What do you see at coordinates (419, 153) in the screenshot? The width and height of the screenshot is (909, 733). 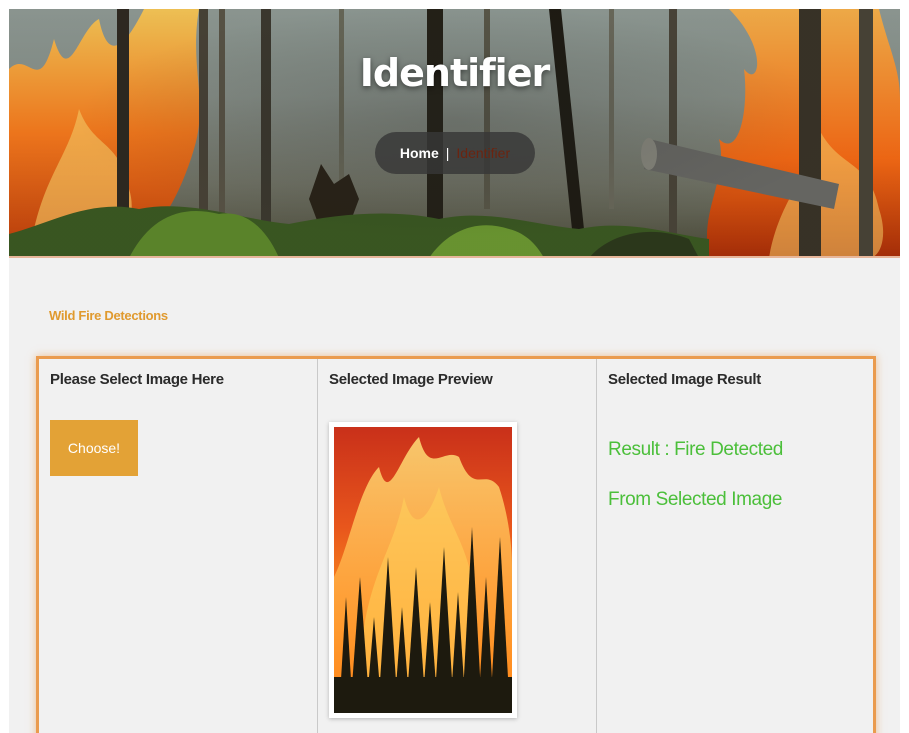 I see `breadcrumb-home-link: Home` at bounding box center [419, 153].